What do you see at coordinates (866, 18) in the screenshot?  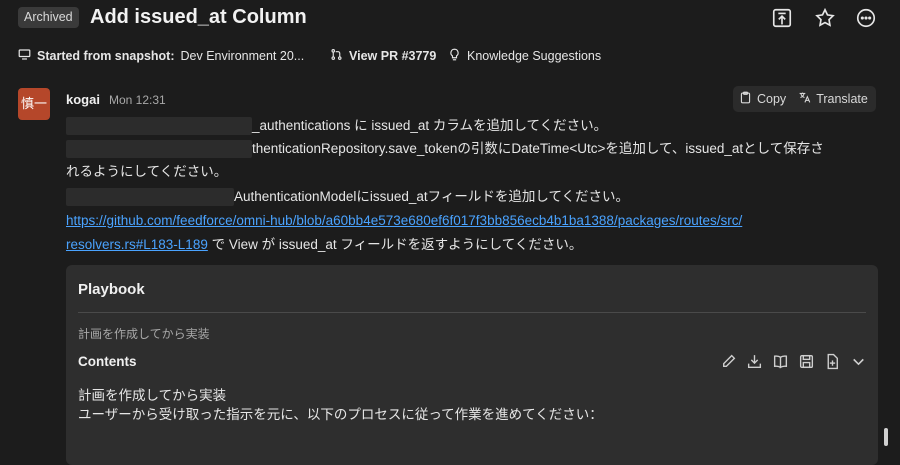 I see `more-icon` at bounding box center [866, 18].